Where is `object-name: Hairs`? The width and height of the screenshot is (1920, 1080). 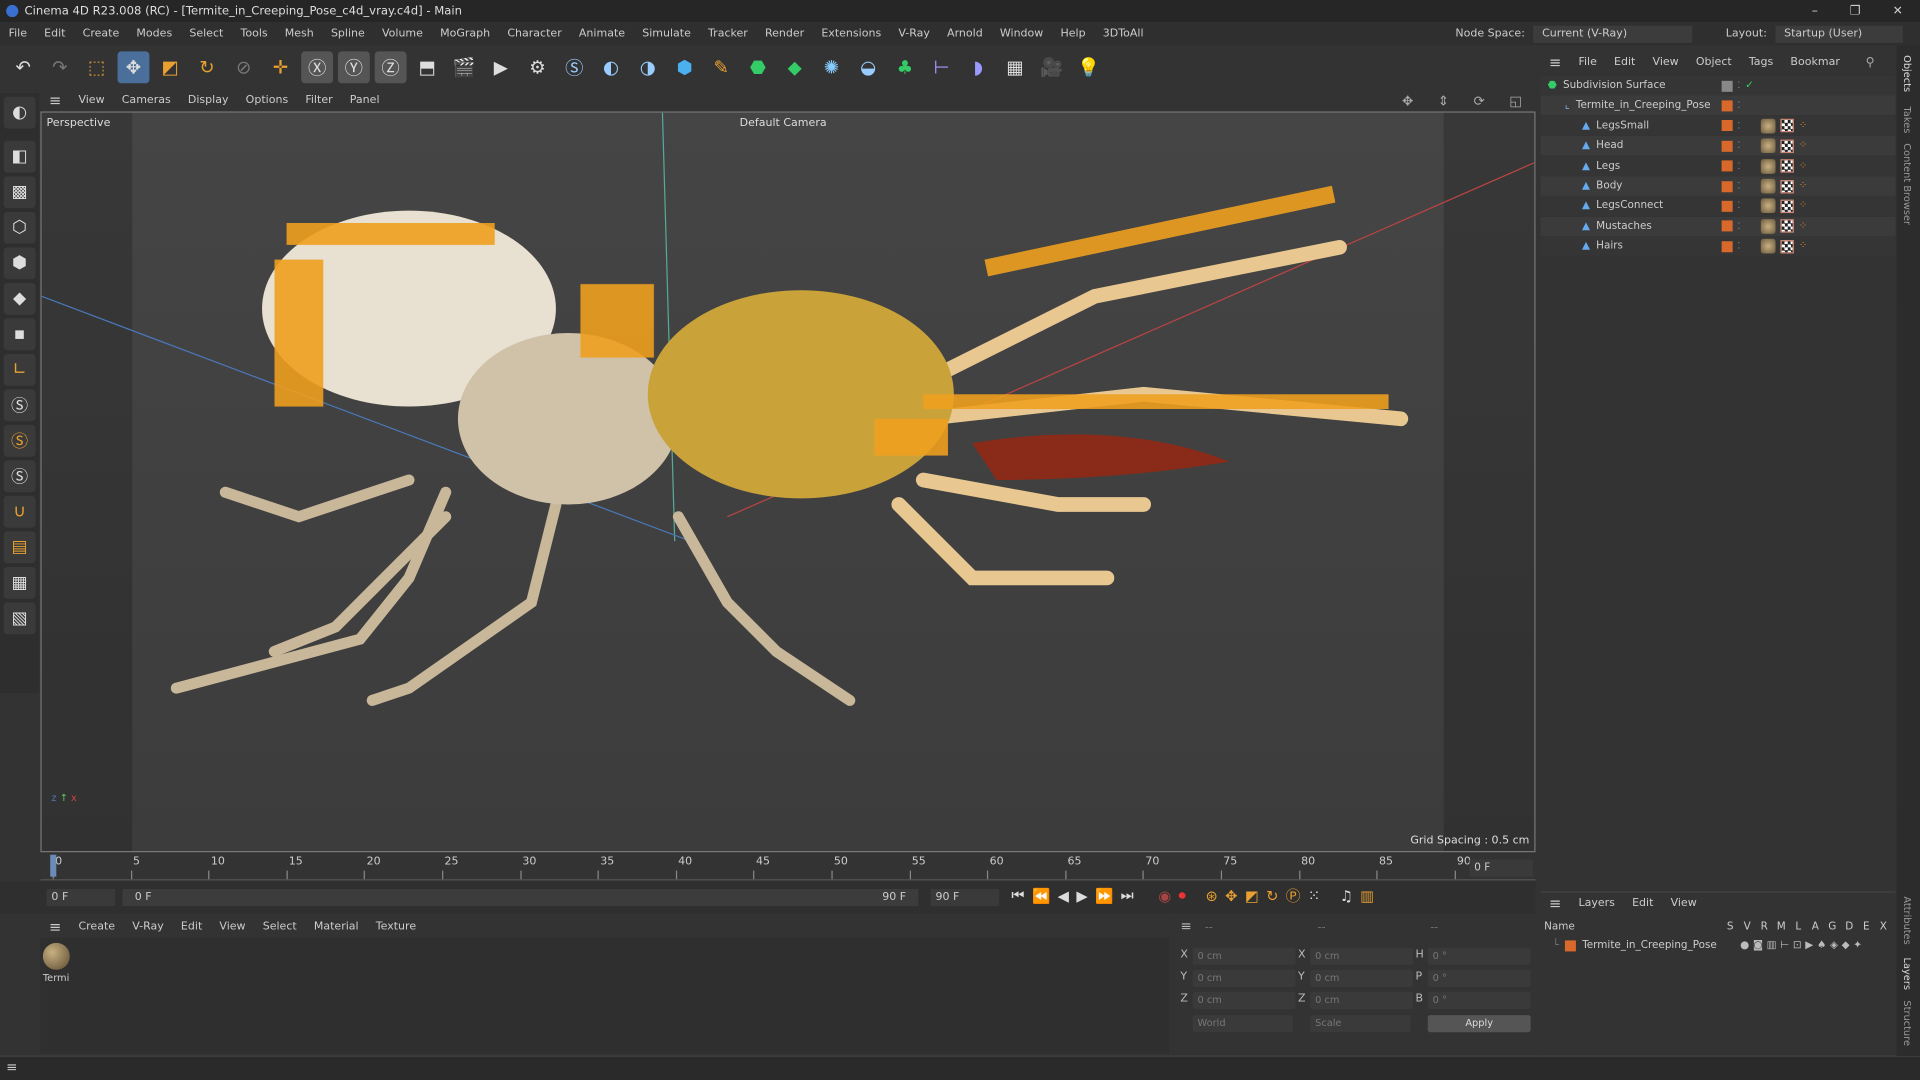
object-name: Hairs is located at coordinates (1609, 246).